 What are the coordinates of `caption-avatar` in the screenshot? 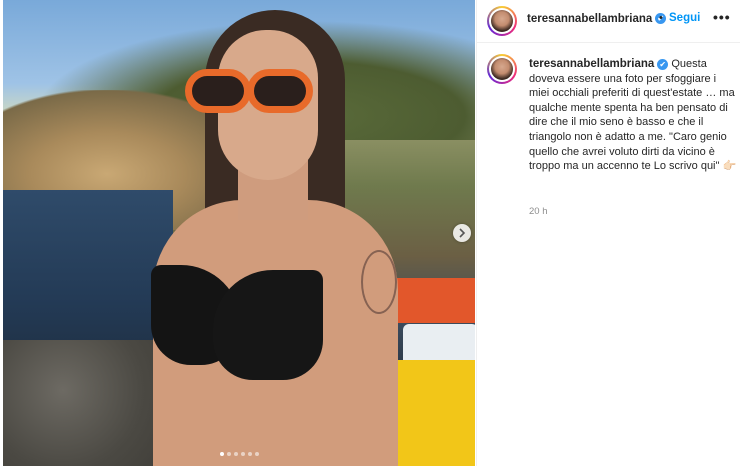 It's located at (502, 69).